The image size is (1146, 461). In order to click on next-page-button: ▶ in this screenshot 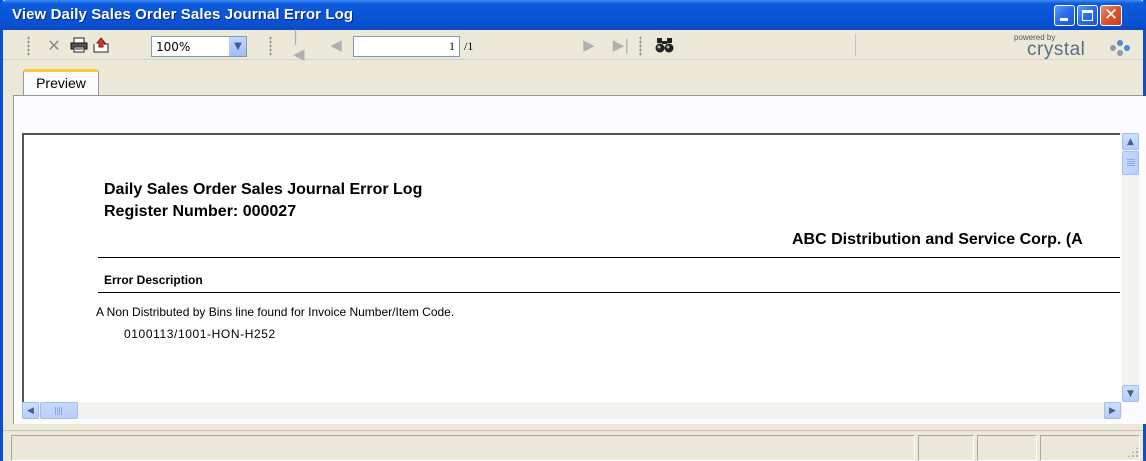, I will do `click(589, 45)`.